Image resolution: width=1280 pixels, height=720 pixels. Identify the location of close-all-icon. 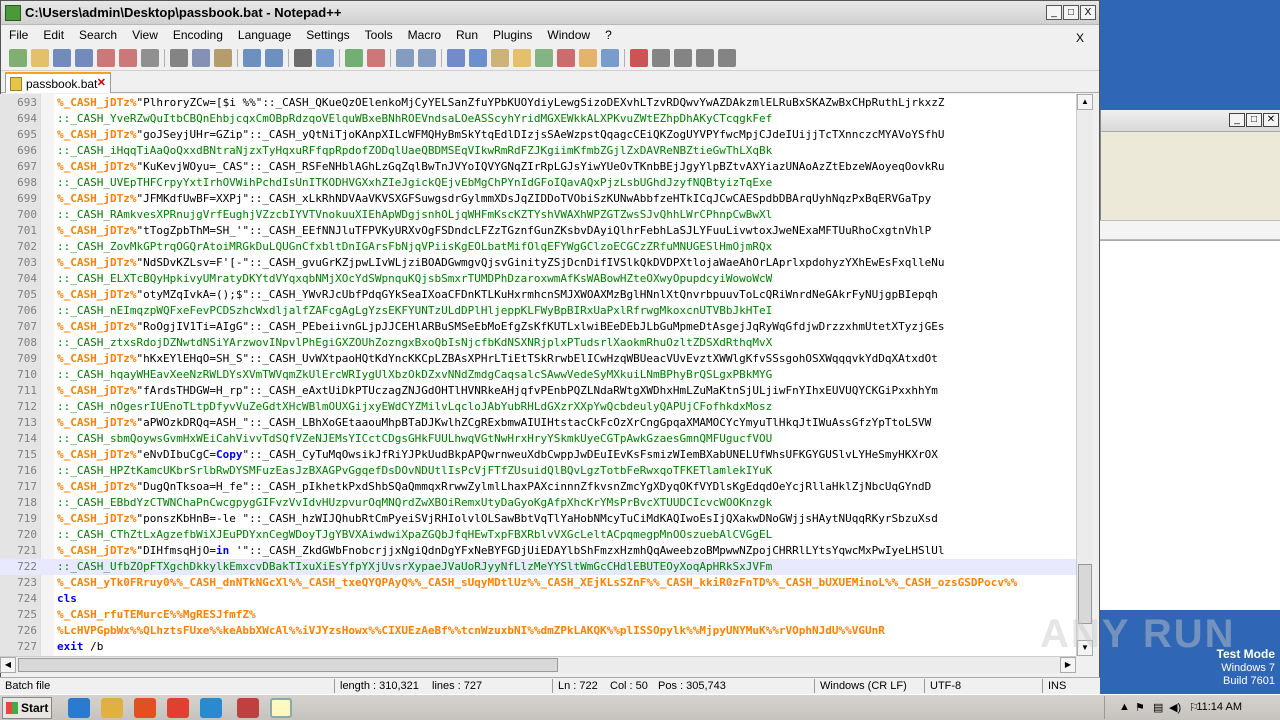
(128, 58).